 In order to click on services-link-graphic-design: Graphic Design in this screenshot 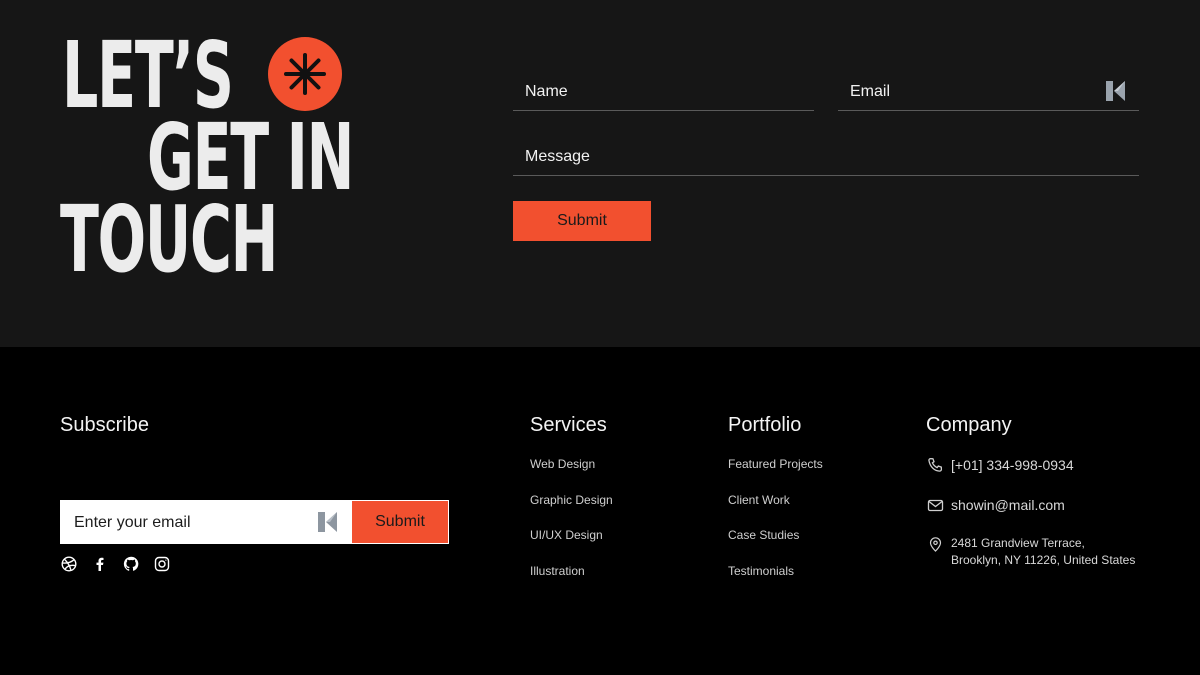, I will do `click(571, 511)`.